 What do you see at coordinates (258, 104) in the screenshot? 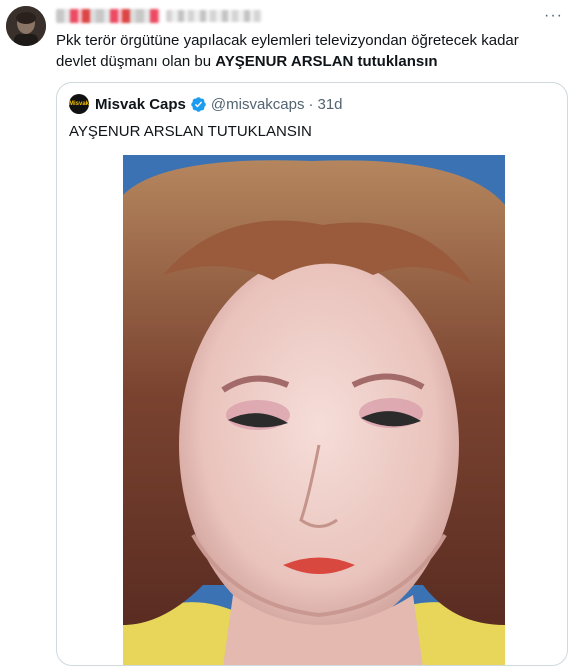
I see `quoted-author-handle: @misvakcaps` at bounding box center [258, 104].